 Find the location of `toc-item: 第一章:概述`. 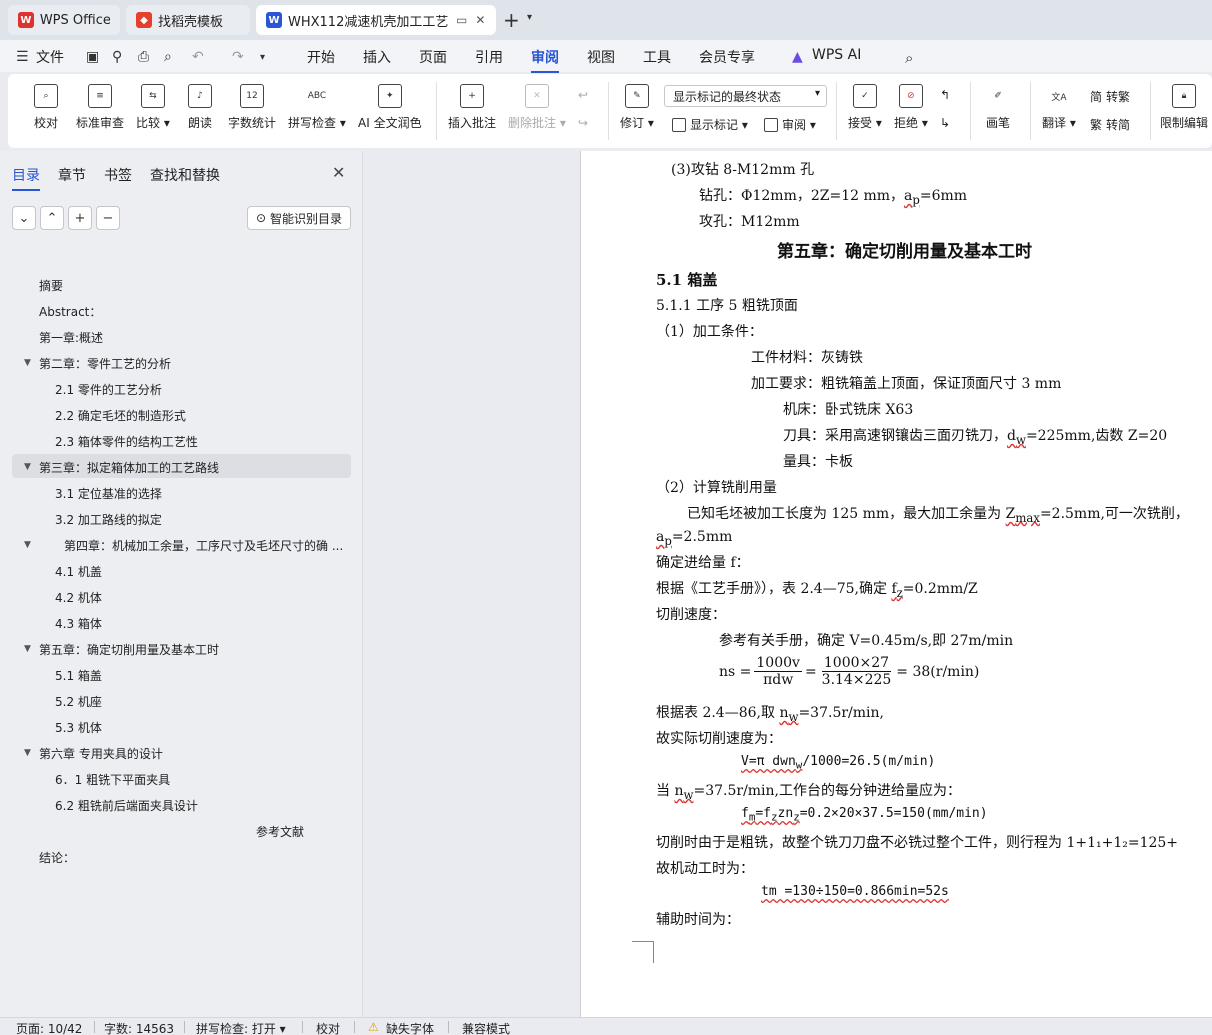

toc-item: 第一章:概述 is located at coordinates (71, 337).